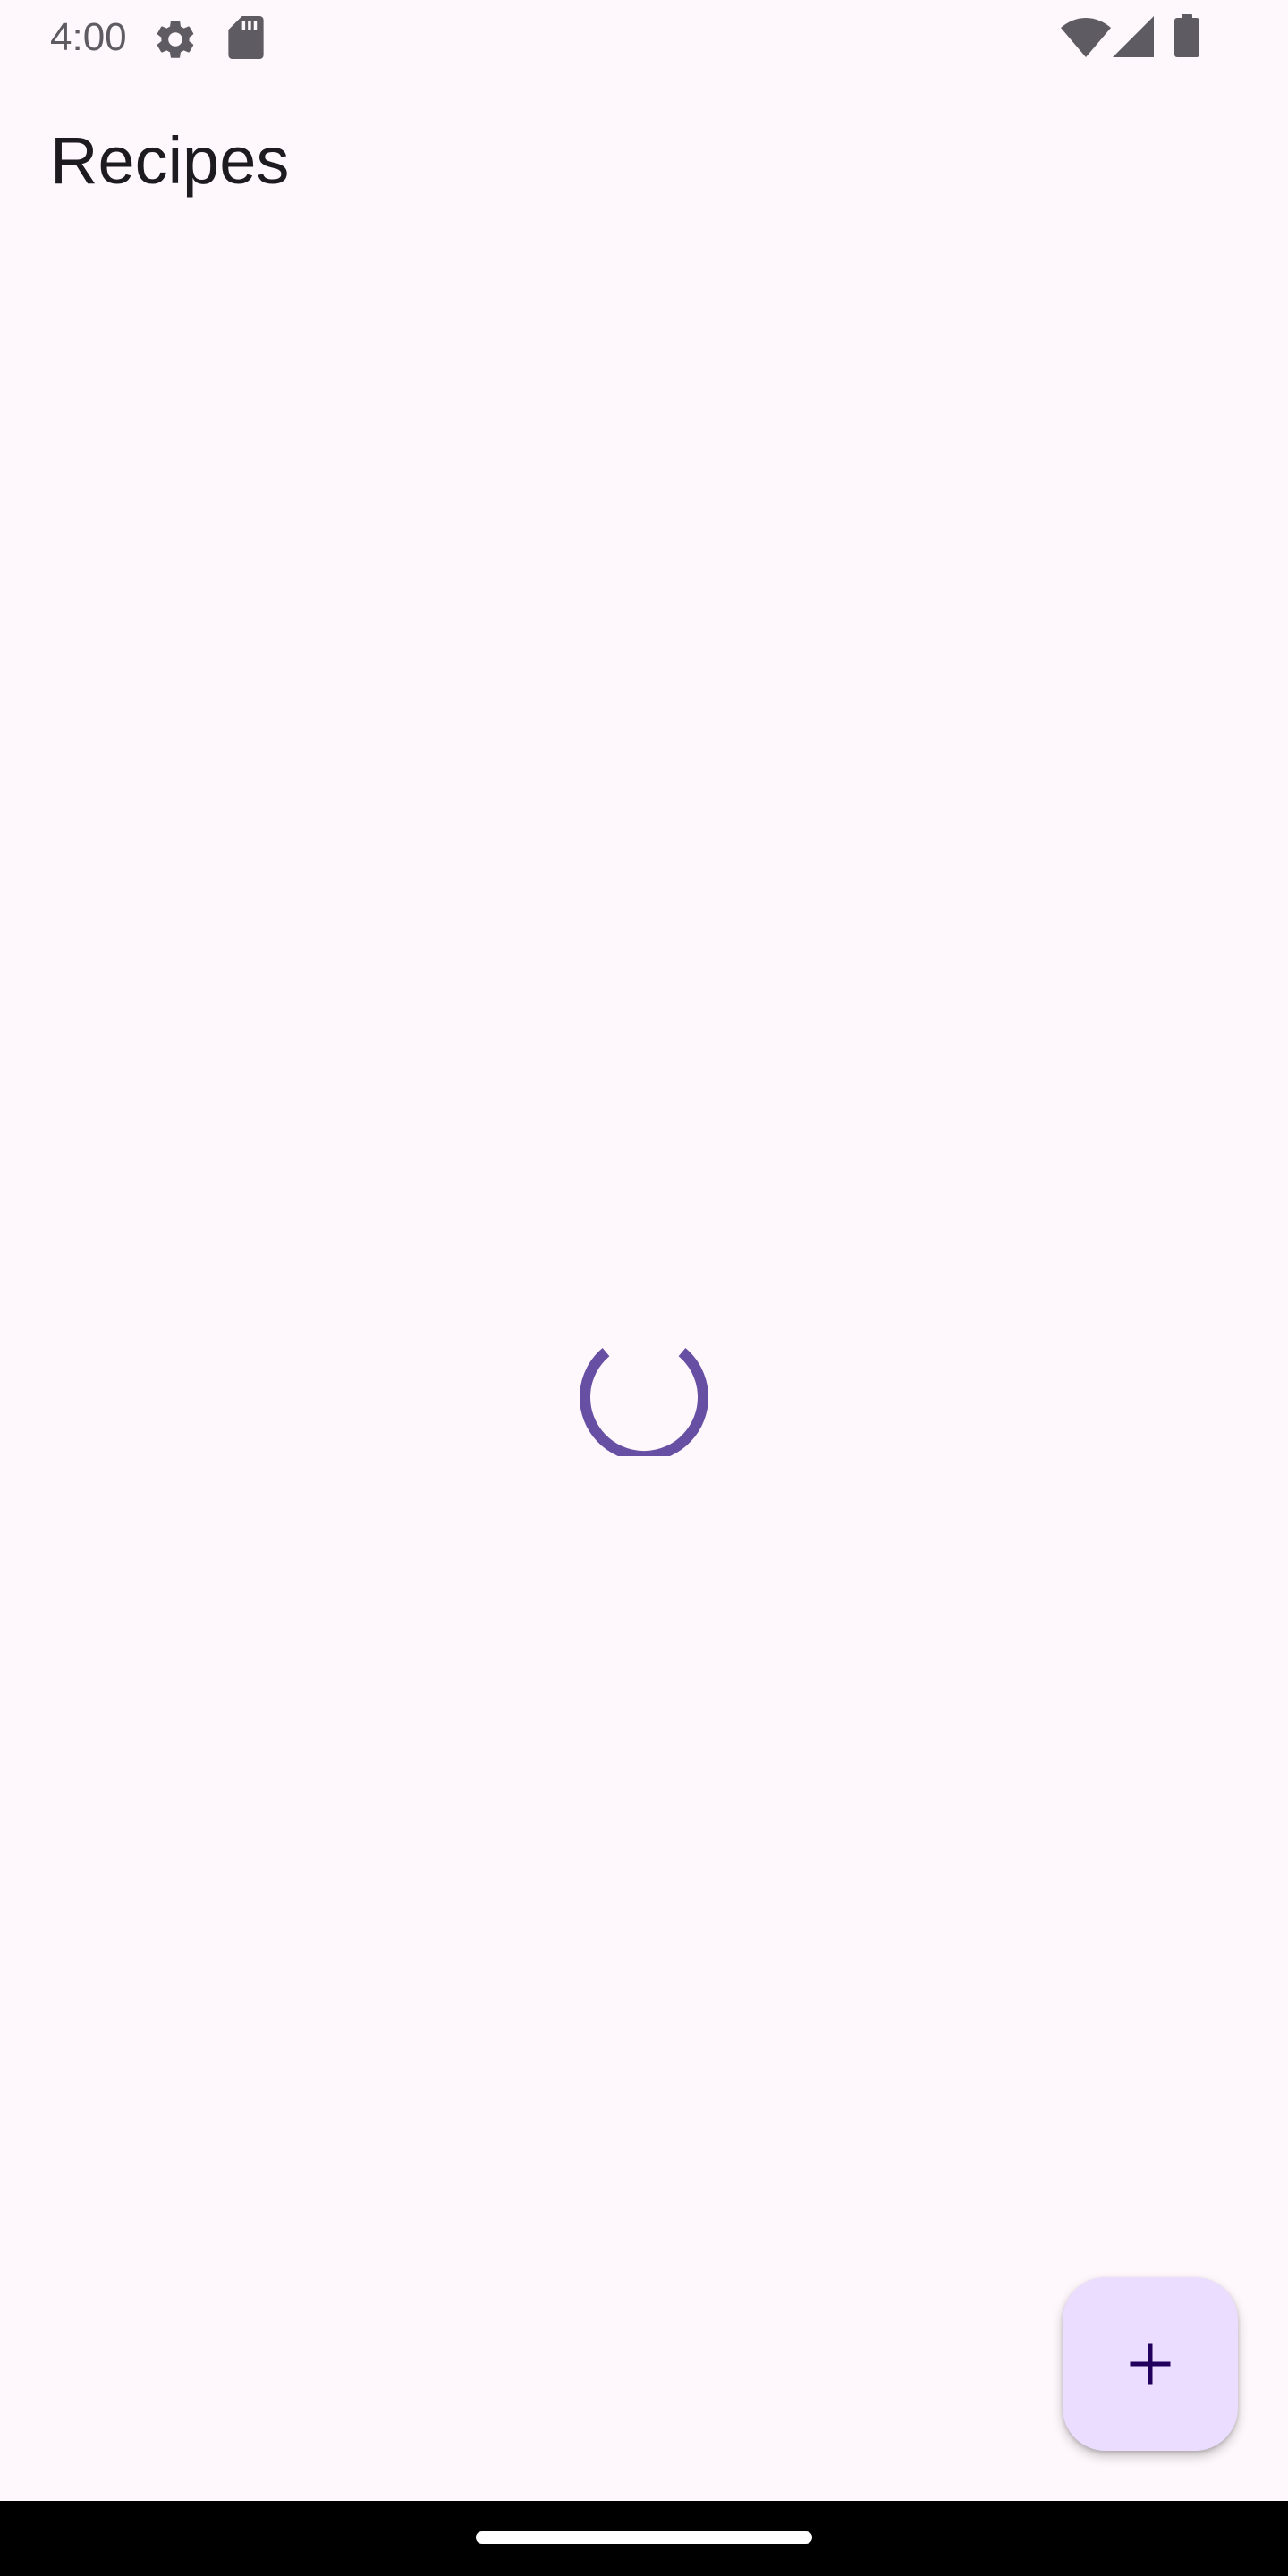 This screenshot has width=1288, height=2576. Describe the element at coordinates (246, 37) in the screenshot. I see `sd-card-icon` at that location.